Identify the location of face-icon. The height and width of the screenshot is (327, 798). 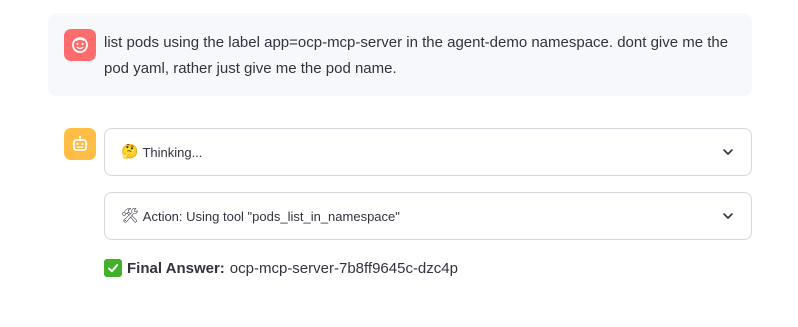
(80, 45).